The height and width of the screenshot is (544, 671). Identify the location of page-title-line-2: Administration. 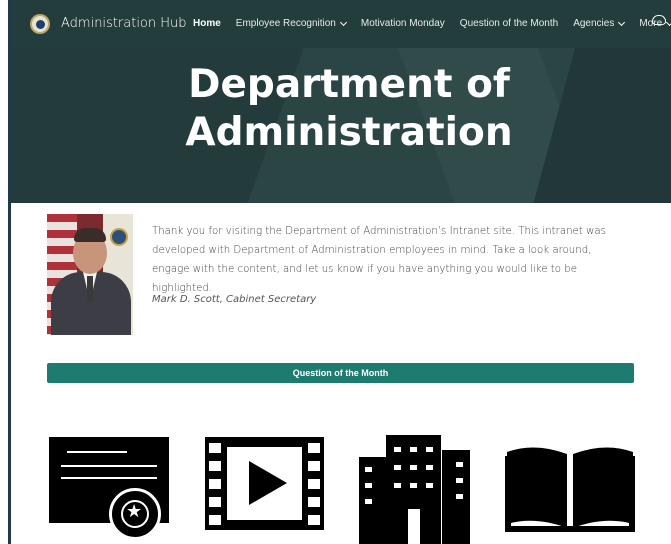
(349, 132).